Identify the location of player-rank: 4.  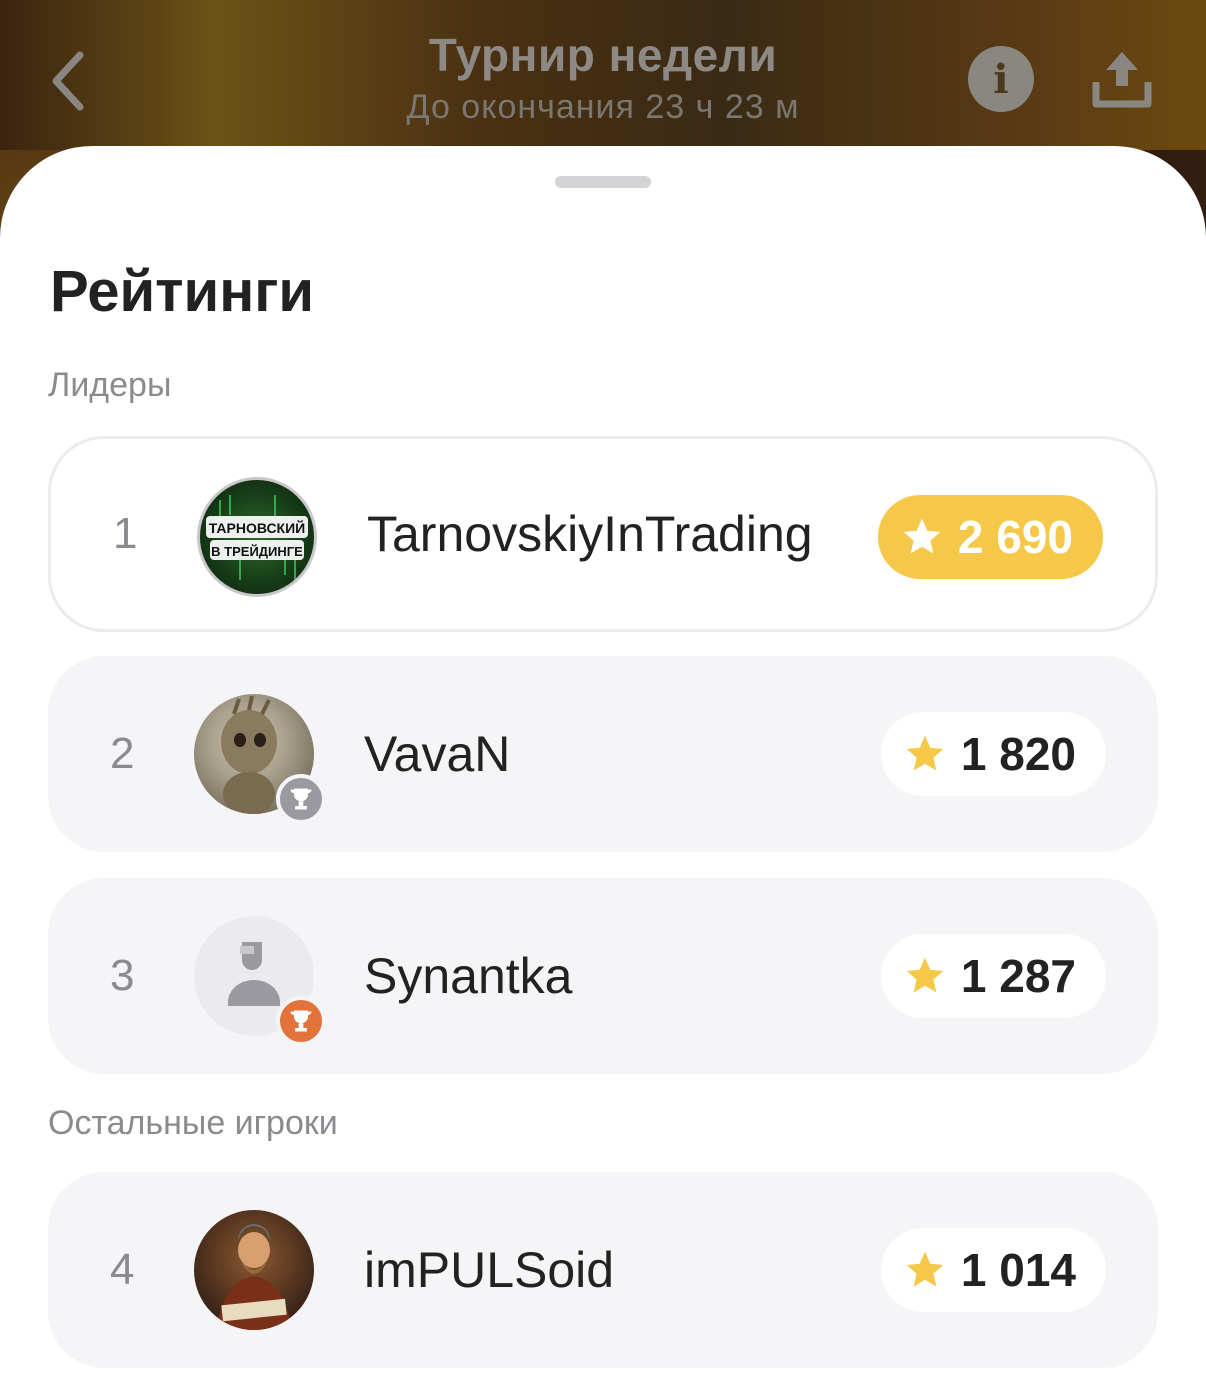
(122, 1269).